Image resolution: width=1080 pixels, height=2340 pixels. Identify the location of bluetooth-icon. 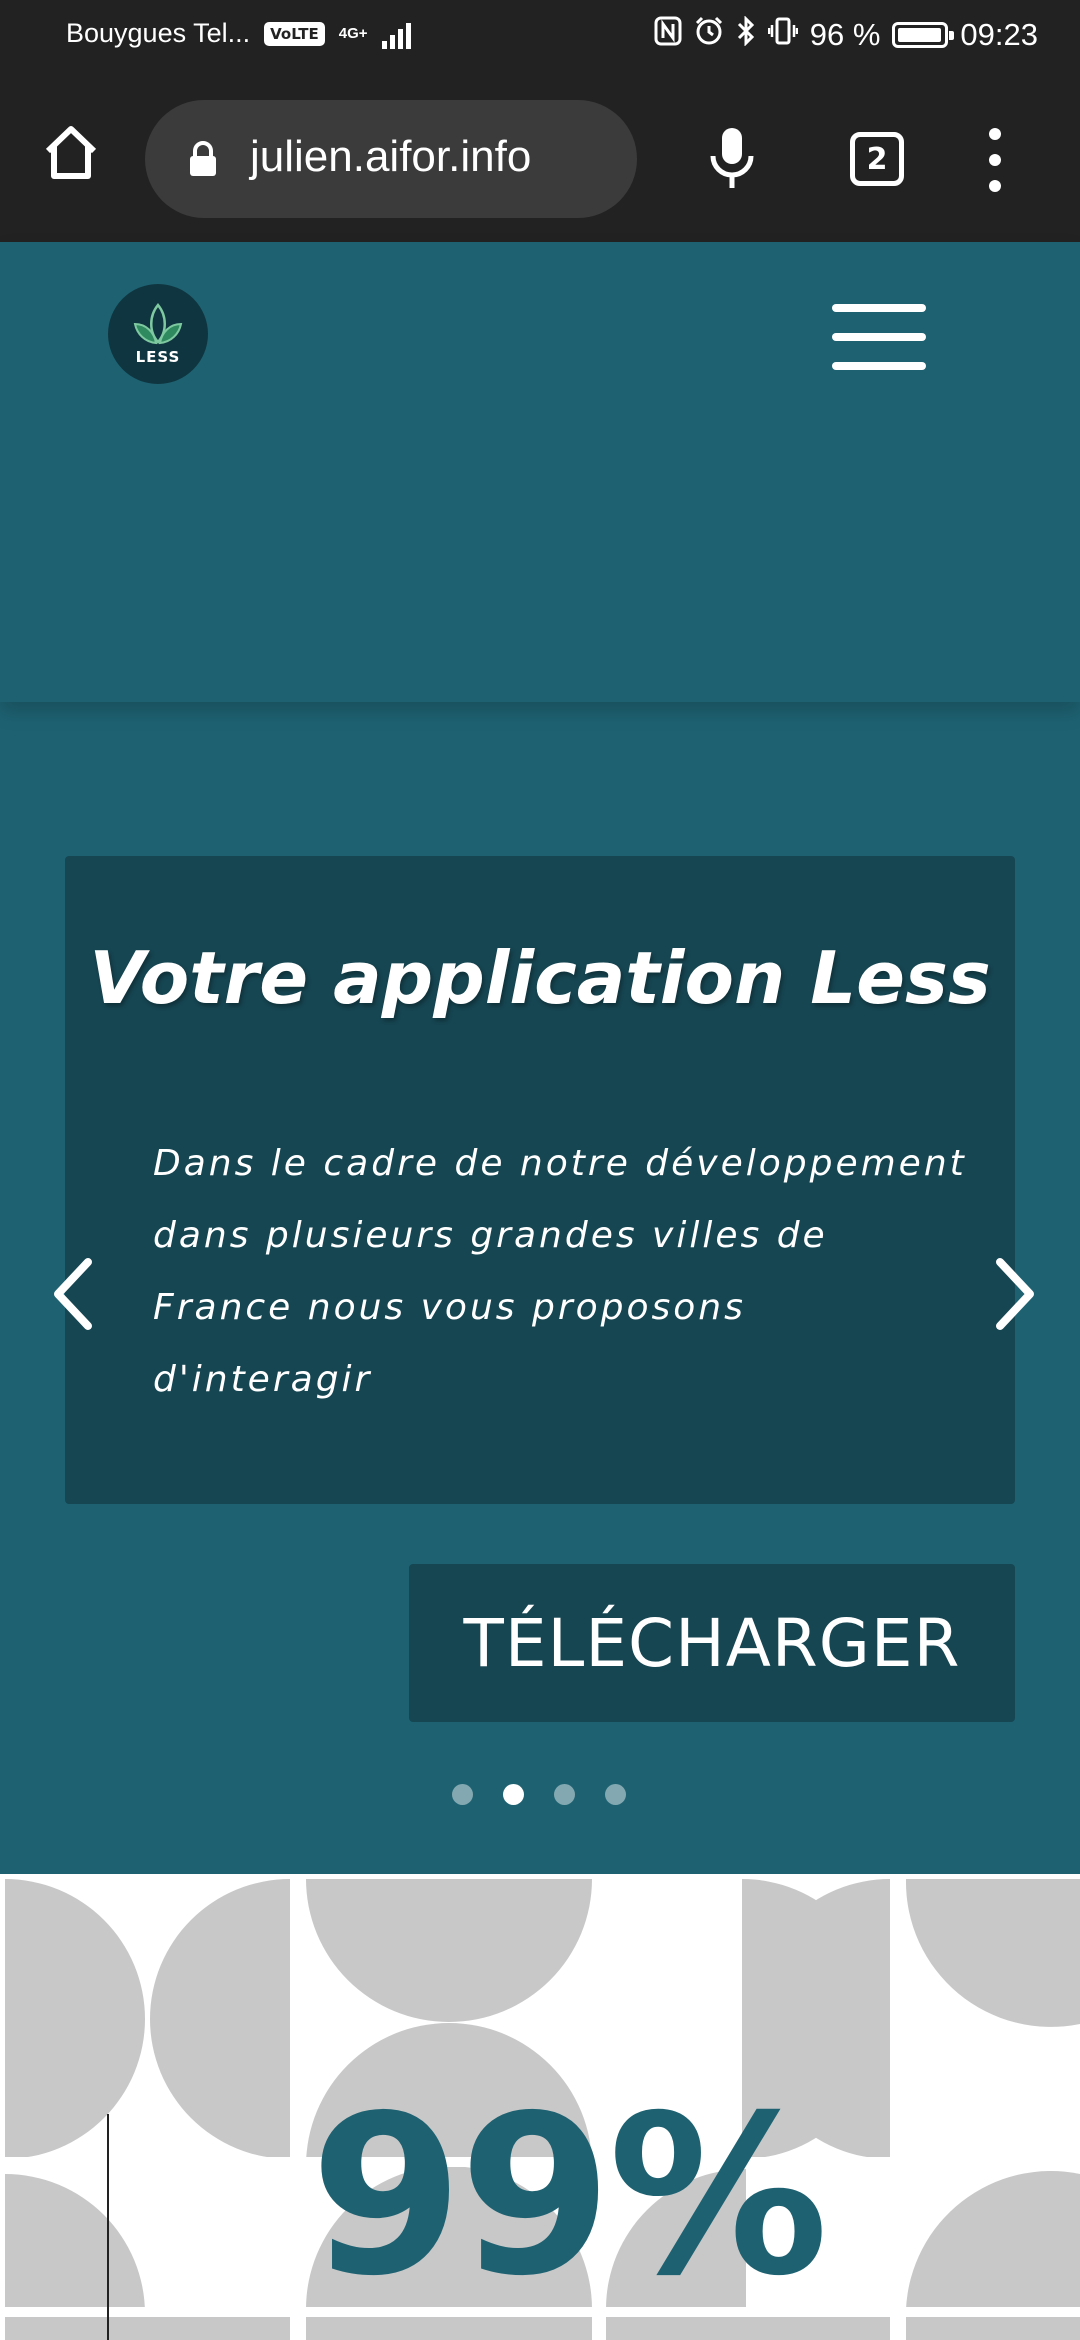
(746, 34).